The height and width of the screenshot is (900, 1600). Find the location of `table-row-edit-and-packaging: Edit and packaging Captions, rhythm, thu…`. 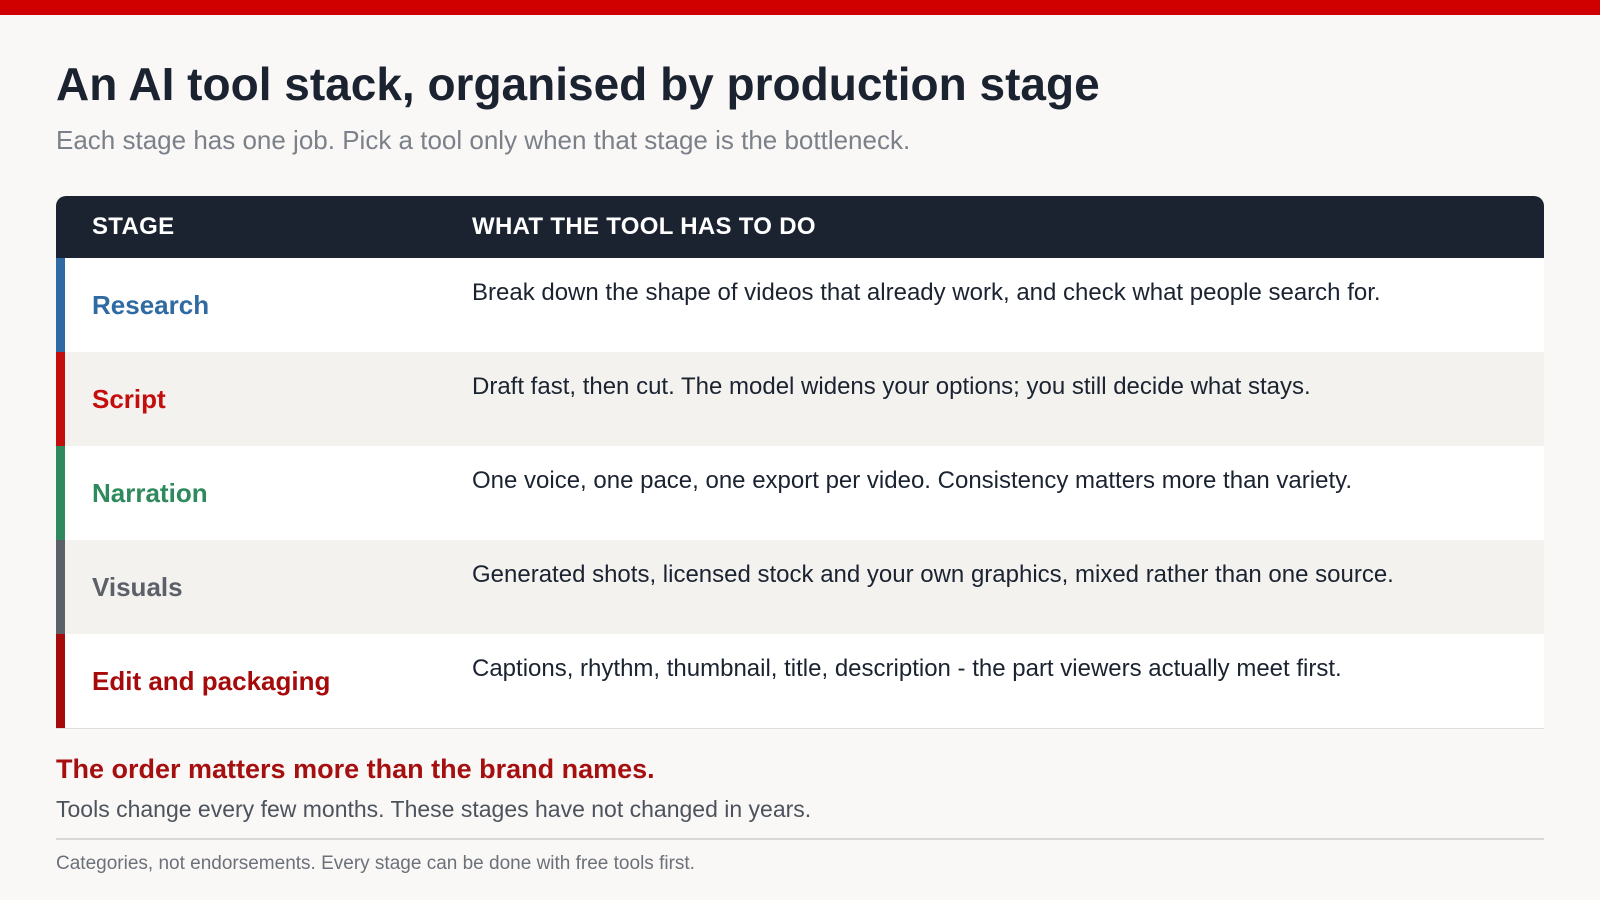

table-row-edit-and-packaging: Edit and packaging Captions, rhythm, thu… is located at coordinates (800, 681).